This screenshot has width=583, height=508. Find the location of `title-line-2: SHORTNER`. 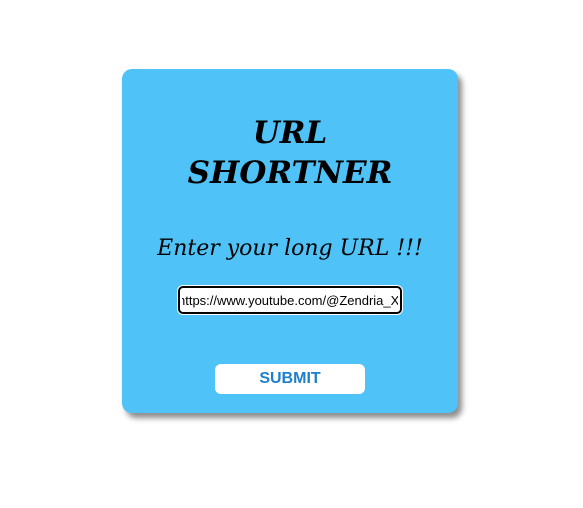

title-line-2: SHORTNER is located at coordinates (290, 173).